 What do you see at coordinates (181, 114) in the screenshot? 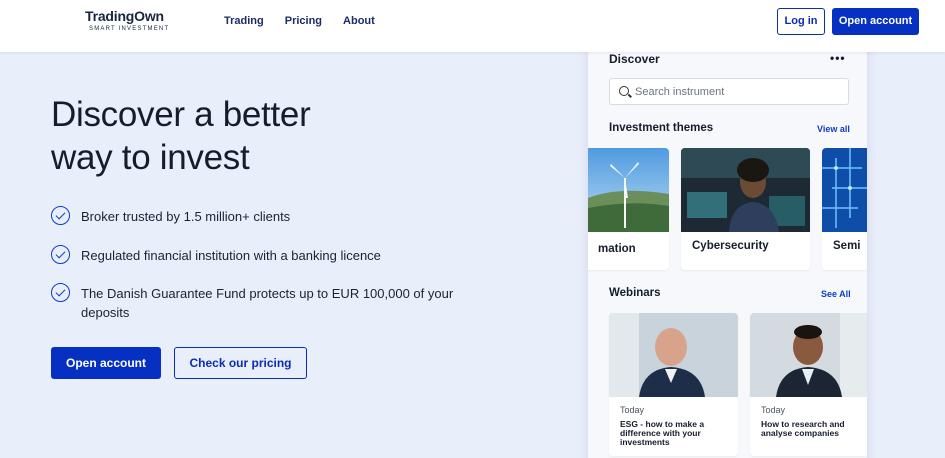
I see `hero-title-line-1: Discover a better` at bounding box center [181, 114].